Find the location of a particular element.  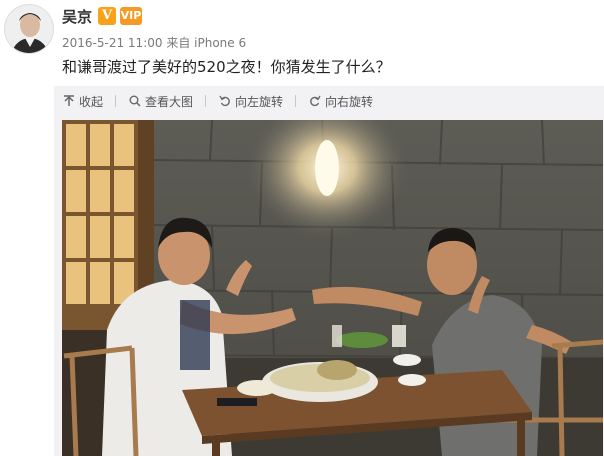

collapse-icon is located at coordinates (69, 101).